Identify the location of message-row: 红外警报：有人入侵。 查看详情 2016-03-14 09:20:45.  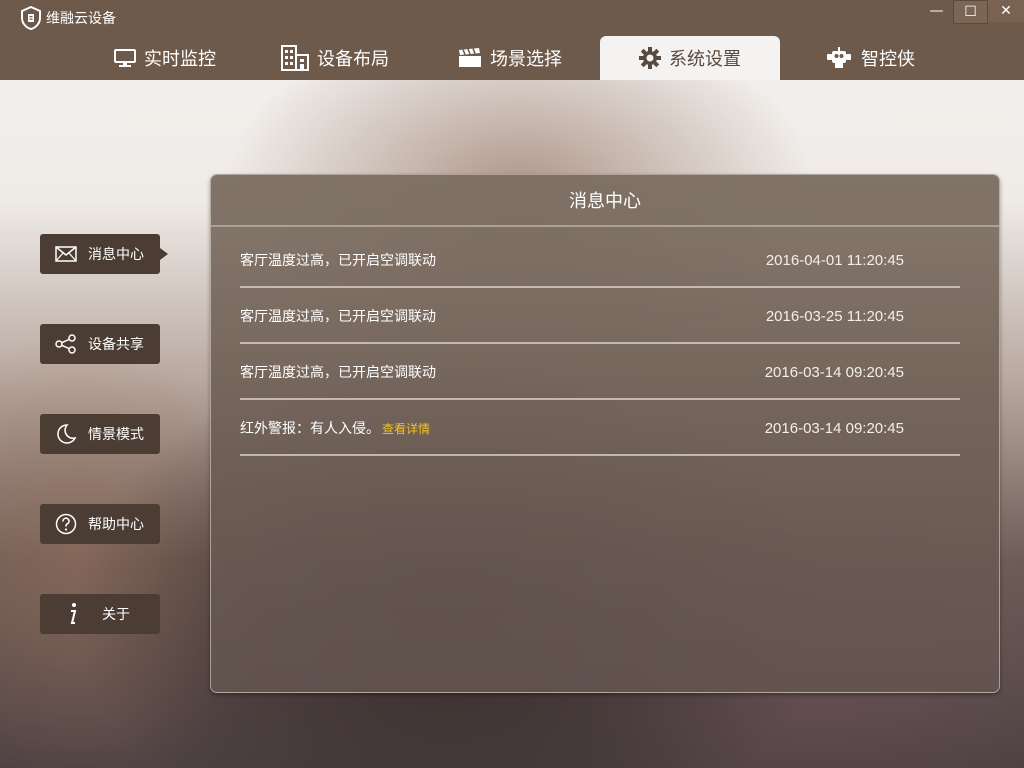
(600, 429).